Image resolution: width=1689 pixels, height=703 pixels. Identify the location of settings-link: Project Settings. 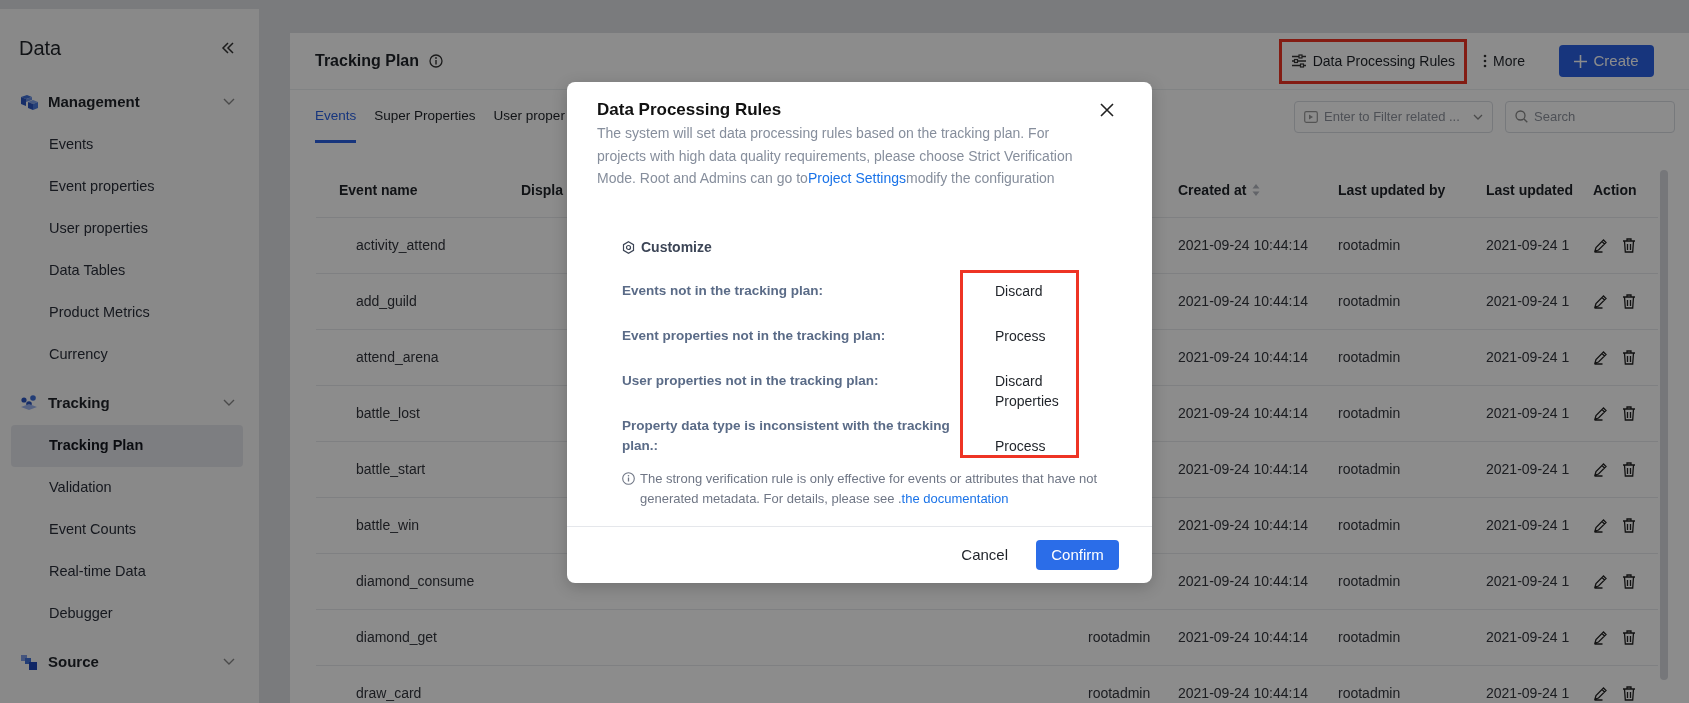
(856, 178).